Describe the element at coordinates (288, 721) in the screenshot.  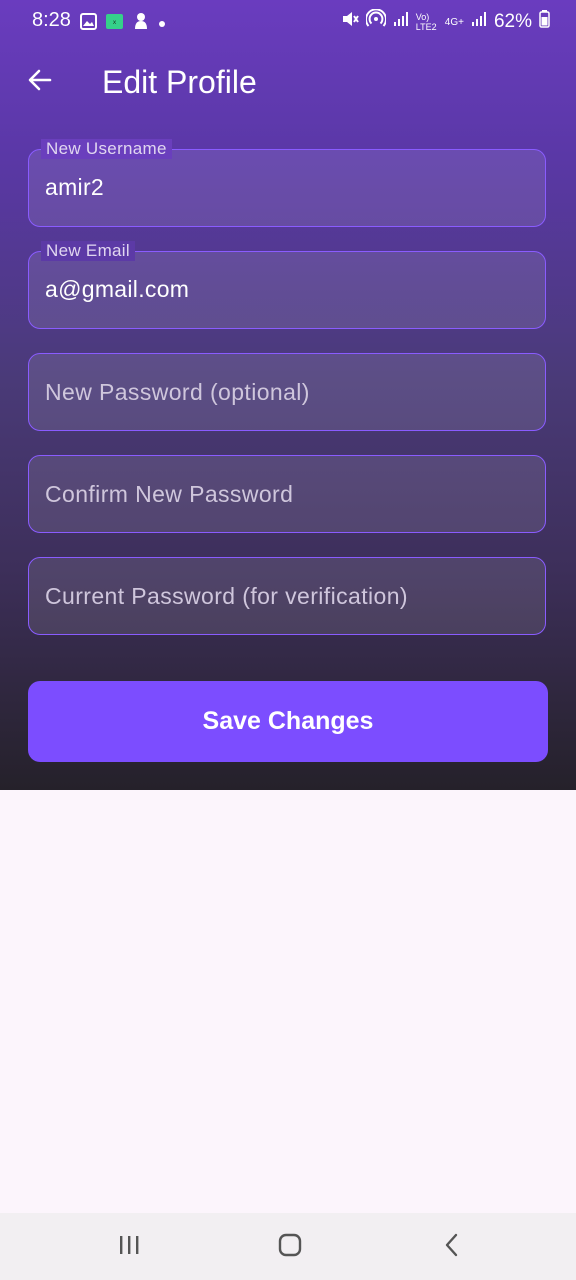
I see `save-changes-button: Save Changes` at that location.